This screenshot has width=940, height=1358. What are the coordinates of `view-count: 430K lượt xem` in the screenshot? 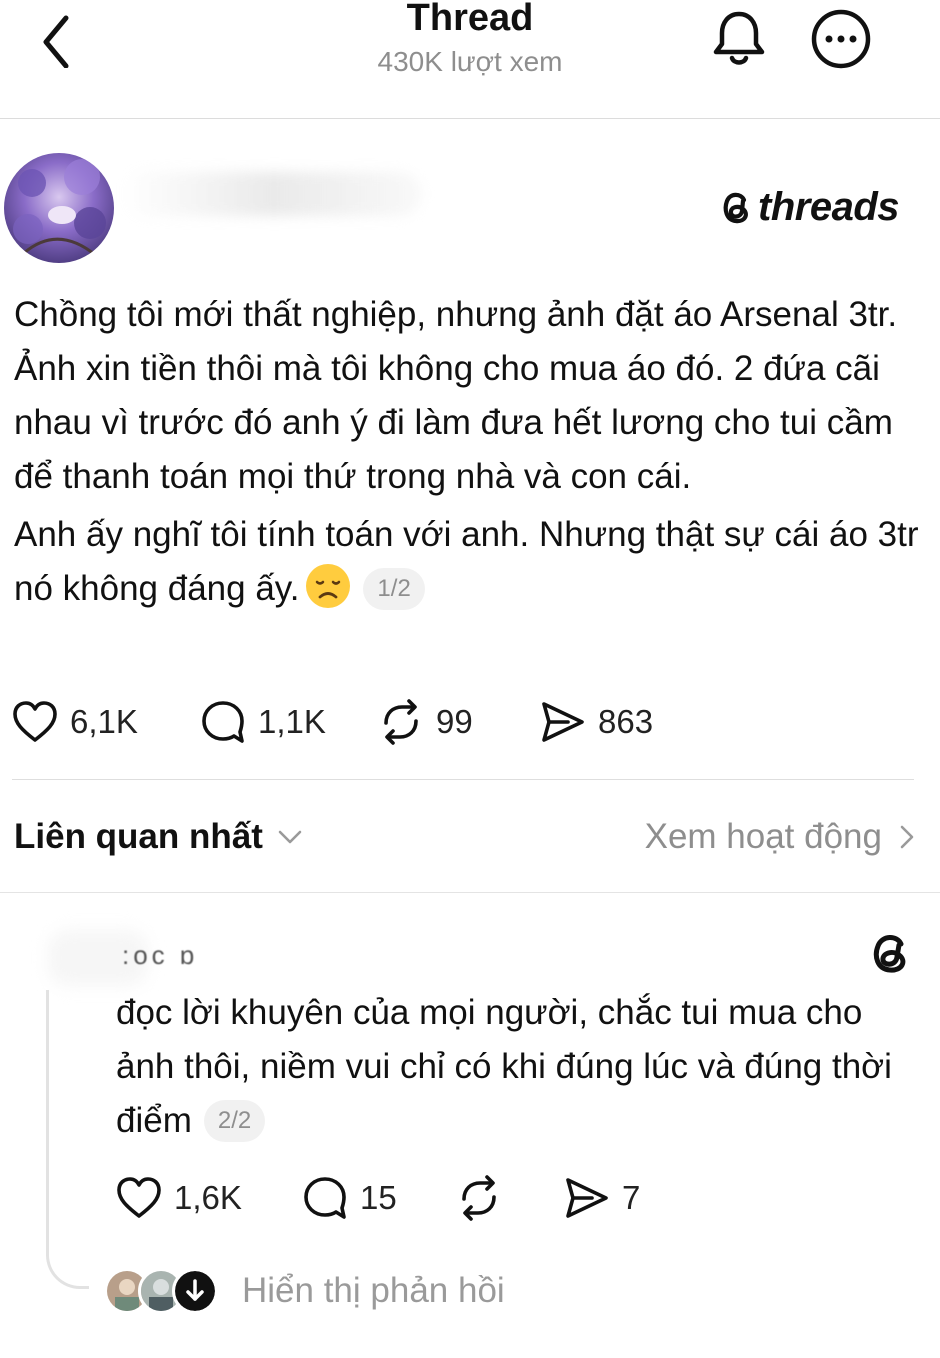 It's located at (470, 61).